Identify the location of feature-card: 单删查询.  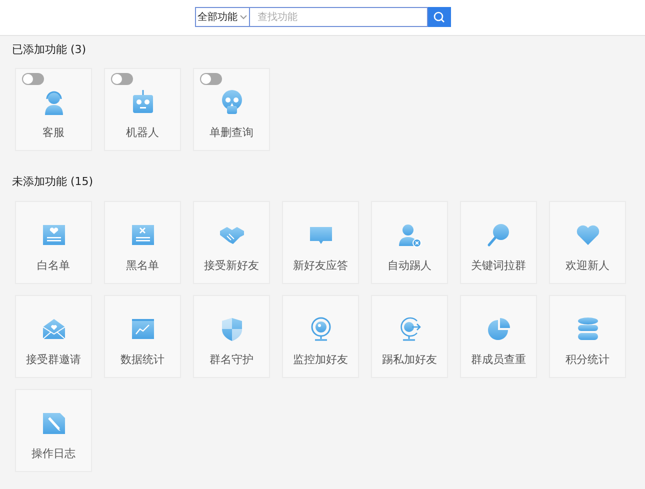
(231, 109).